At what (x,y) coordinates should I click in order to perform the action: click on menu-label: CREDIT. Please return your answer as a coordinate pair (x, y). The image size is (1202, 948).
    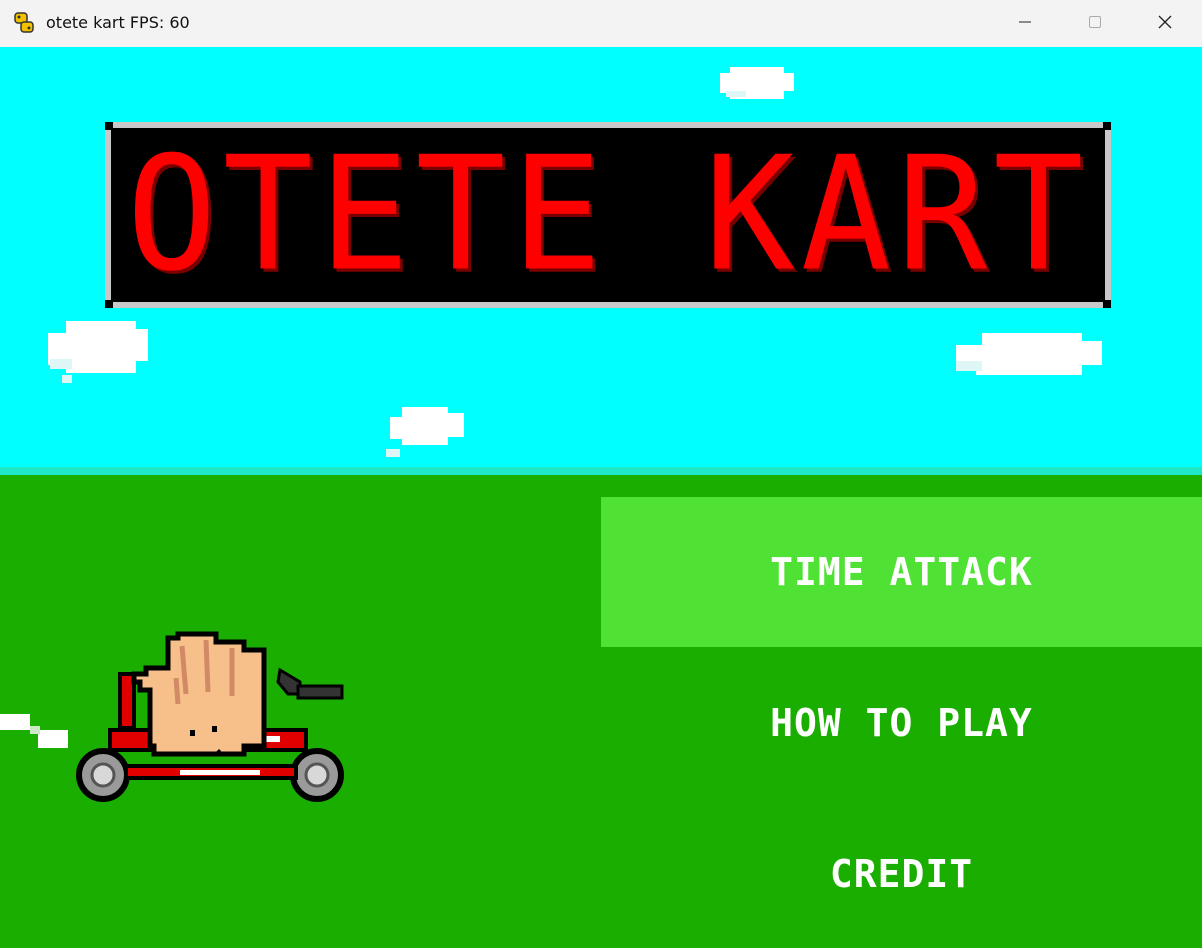
    Looking at the image, I should click on (901, 874).